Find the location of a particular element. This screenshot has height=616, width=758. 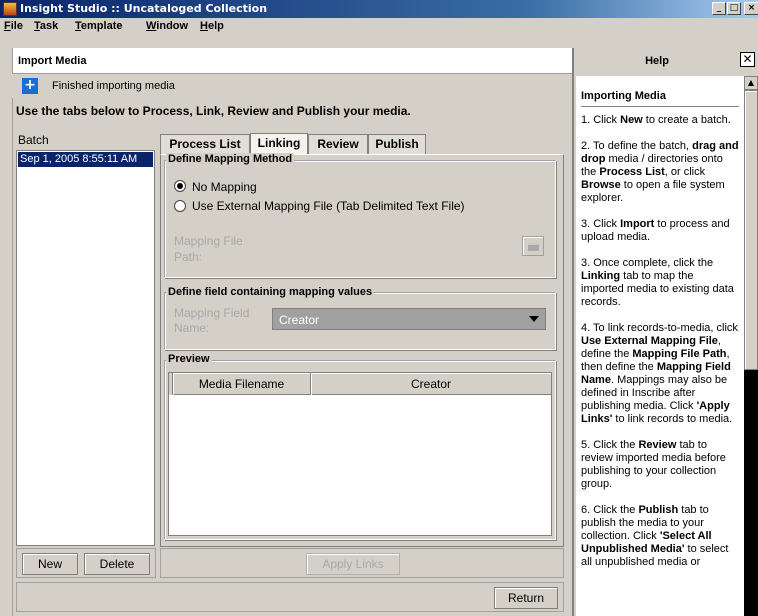

mapping-file-path-label: Mapping File Path: is located at coordinates (208, 249).